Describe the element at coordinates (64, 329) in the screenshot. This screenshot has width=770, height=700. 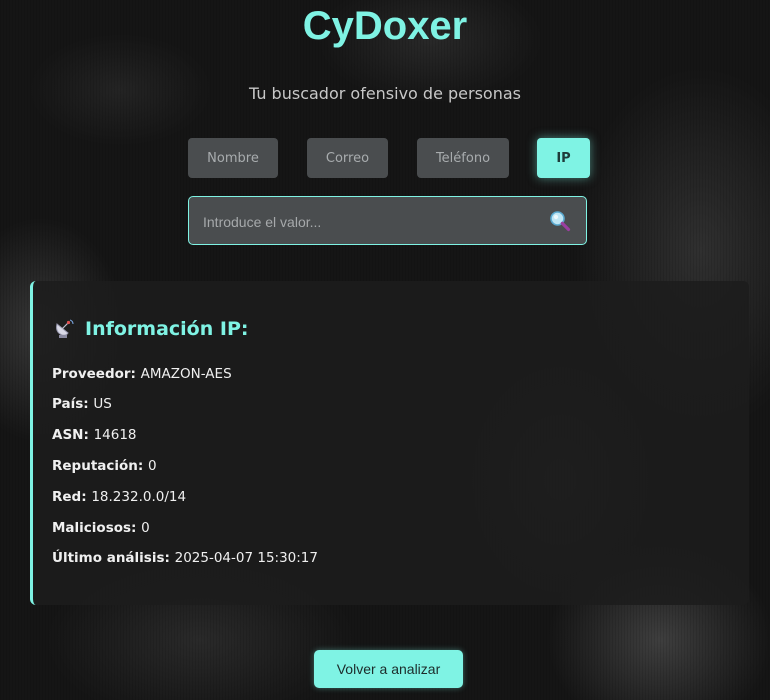
I see `satellite-dish-icon` at that location.